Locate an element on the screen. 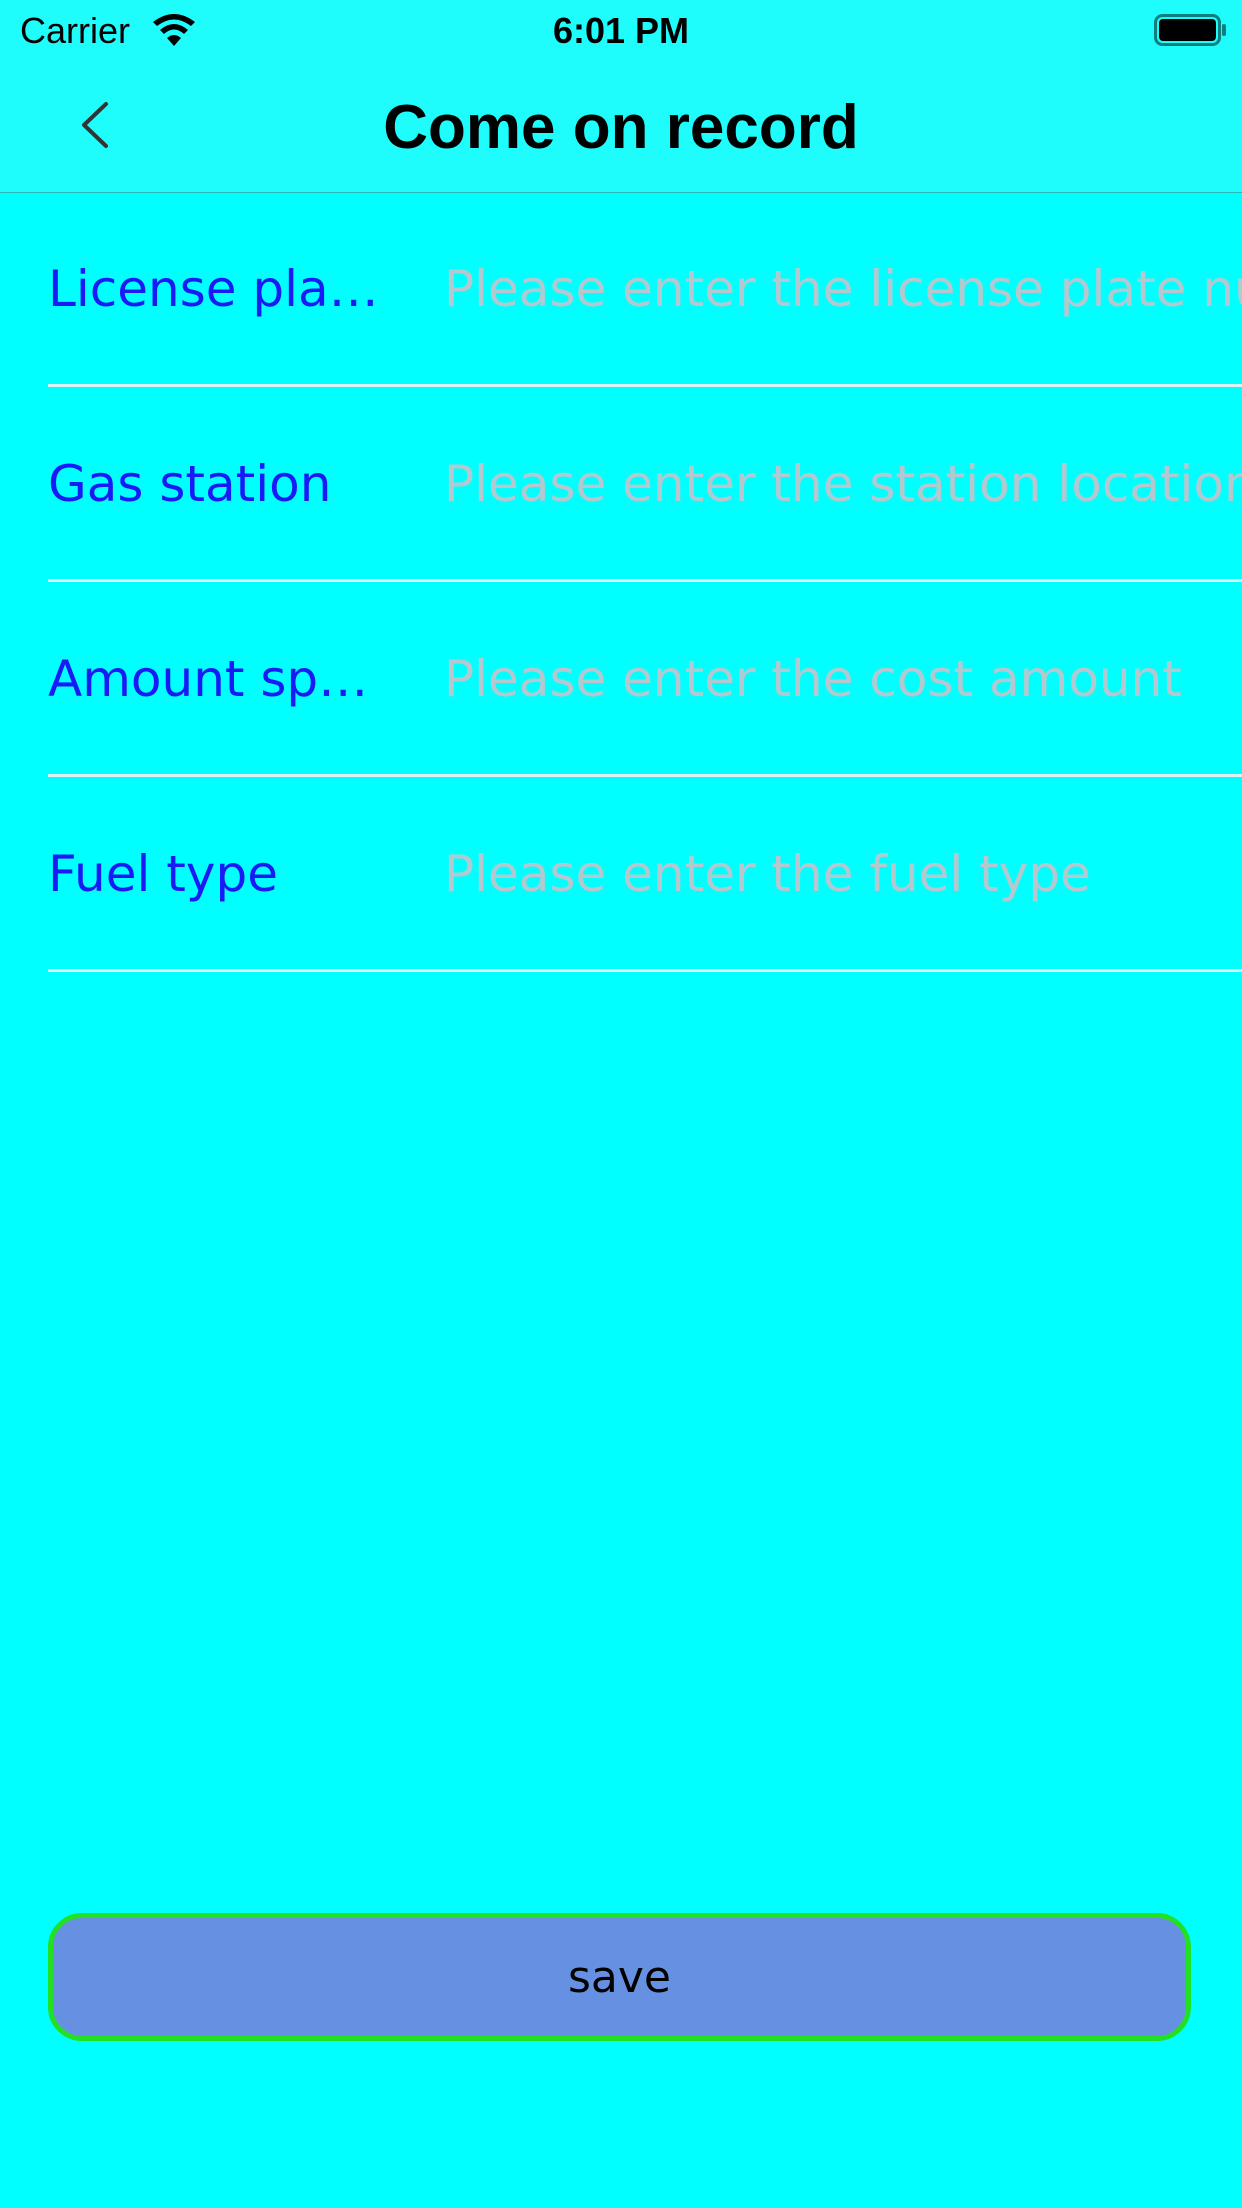  fuel-type-input is located at coordinates (843, 874).